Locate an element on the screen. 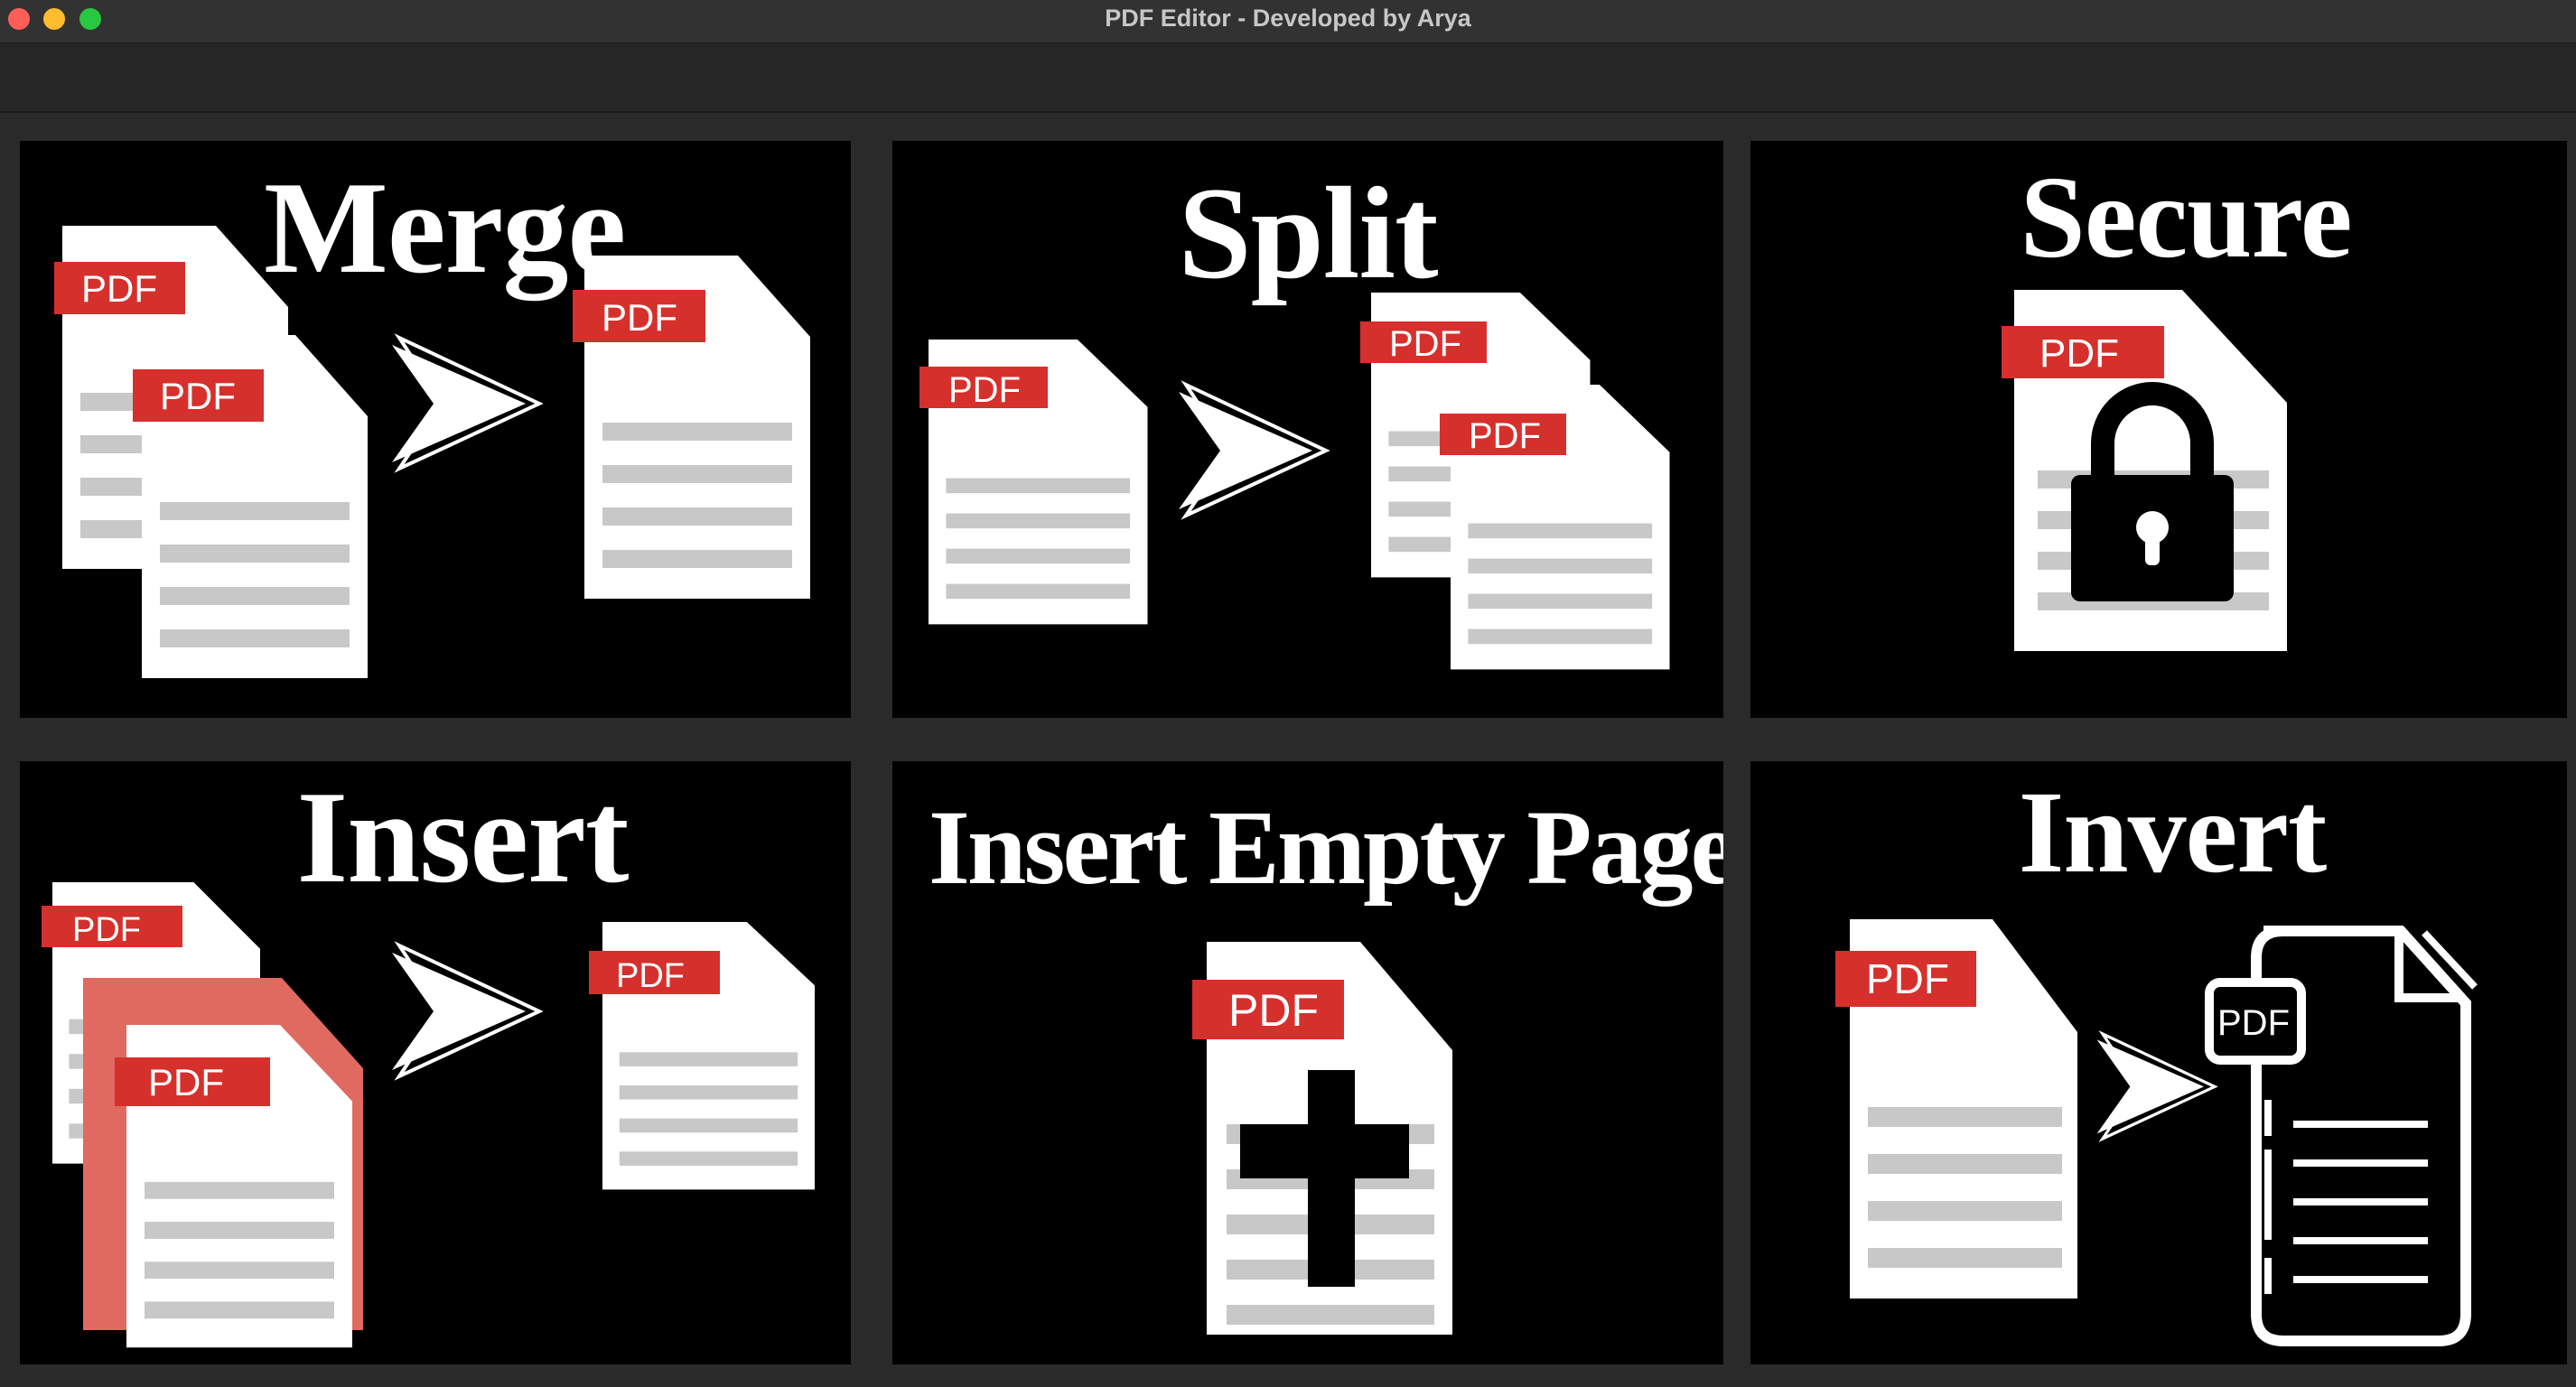 This screenshot has height=1387, width=2576. split-tile: Split PDF PDF PDF is located at coordinates (1307, 429).